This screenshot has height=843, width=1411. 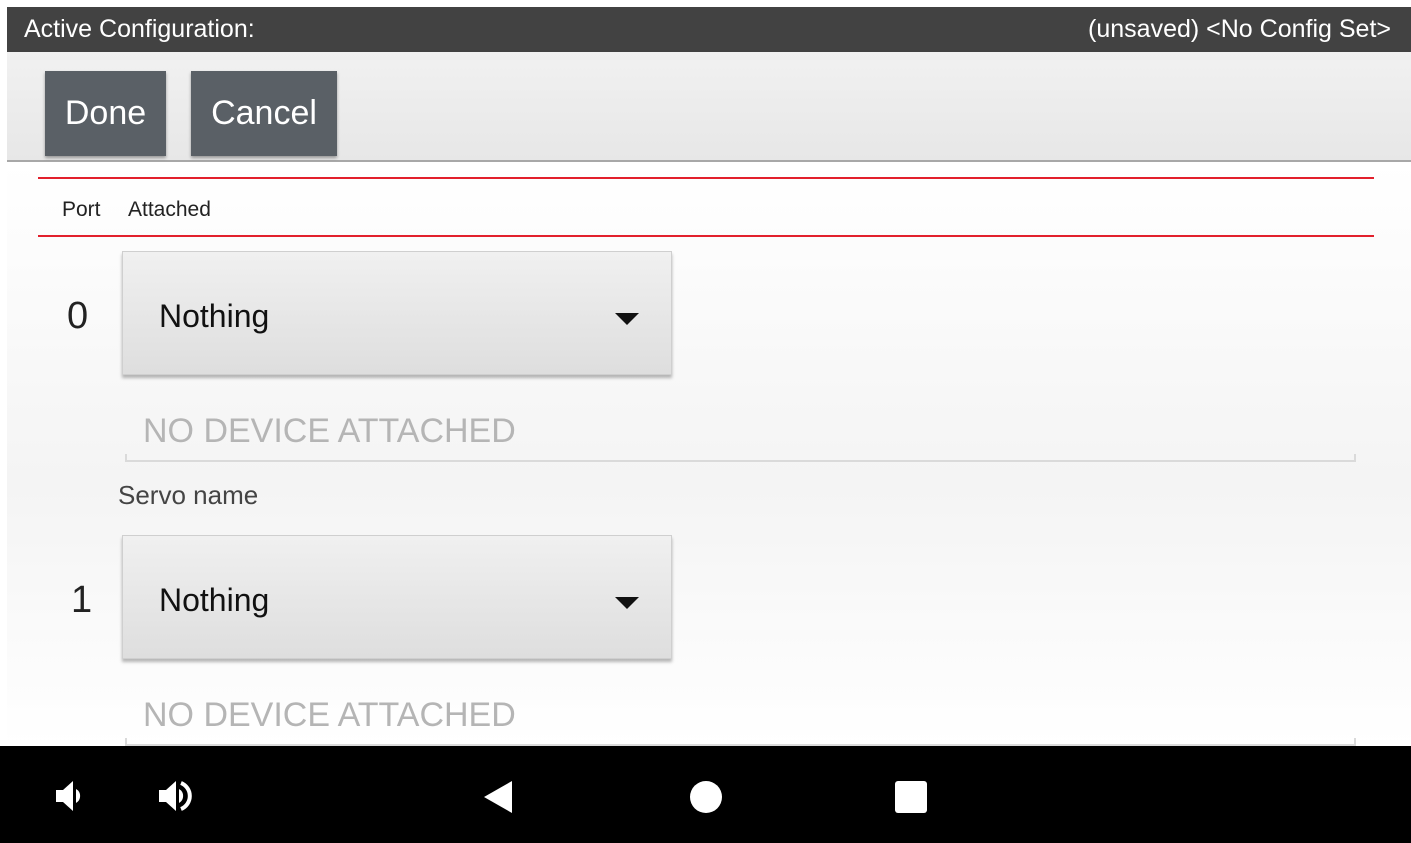 What do you see at coordinates (1239, 29) in the screenshot?
I see `active-config-value: (unsaved) <No Config Set>` at bounding box center [1239, 29].